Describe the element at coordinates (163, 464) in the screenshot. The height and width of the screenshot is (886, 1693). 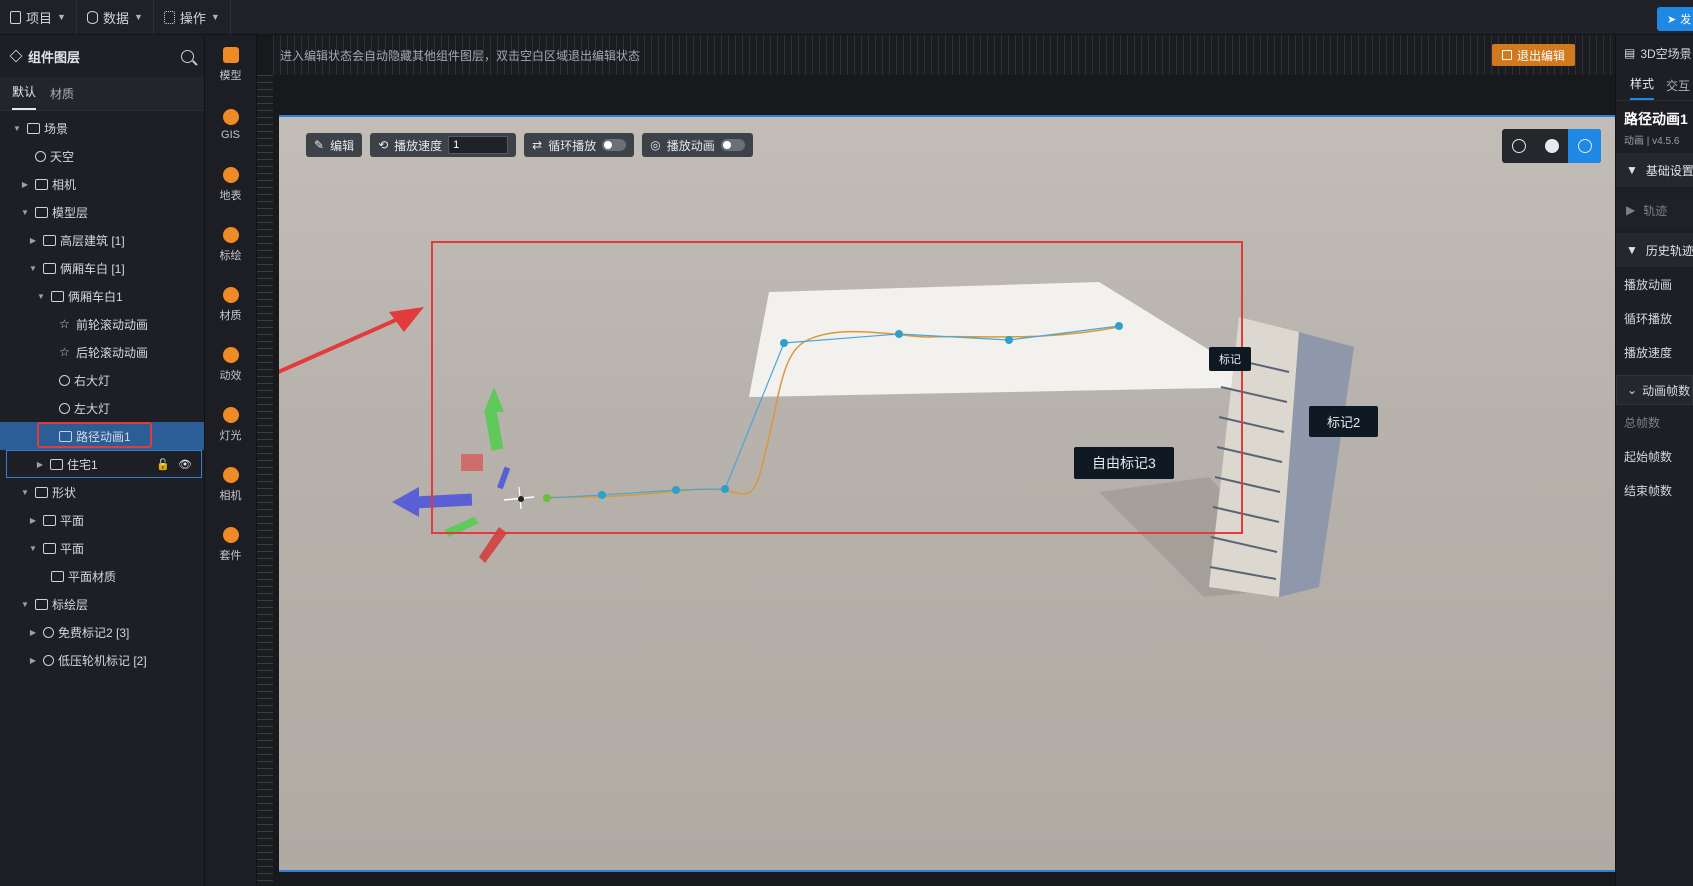
I see `unlock-icon: 🔓` at that location.